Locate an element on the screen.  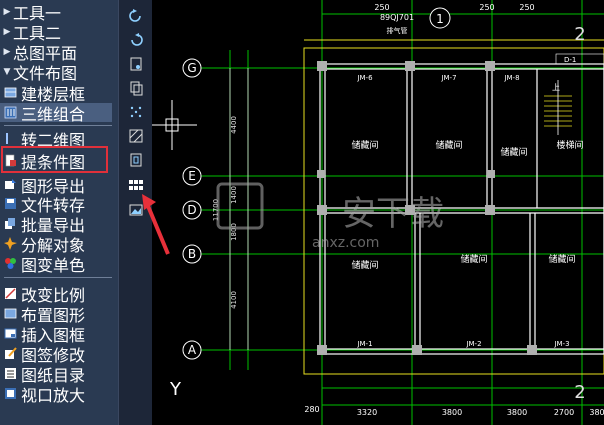
watermark: 安下载 anxz.com is located at coordinates (330, 216).